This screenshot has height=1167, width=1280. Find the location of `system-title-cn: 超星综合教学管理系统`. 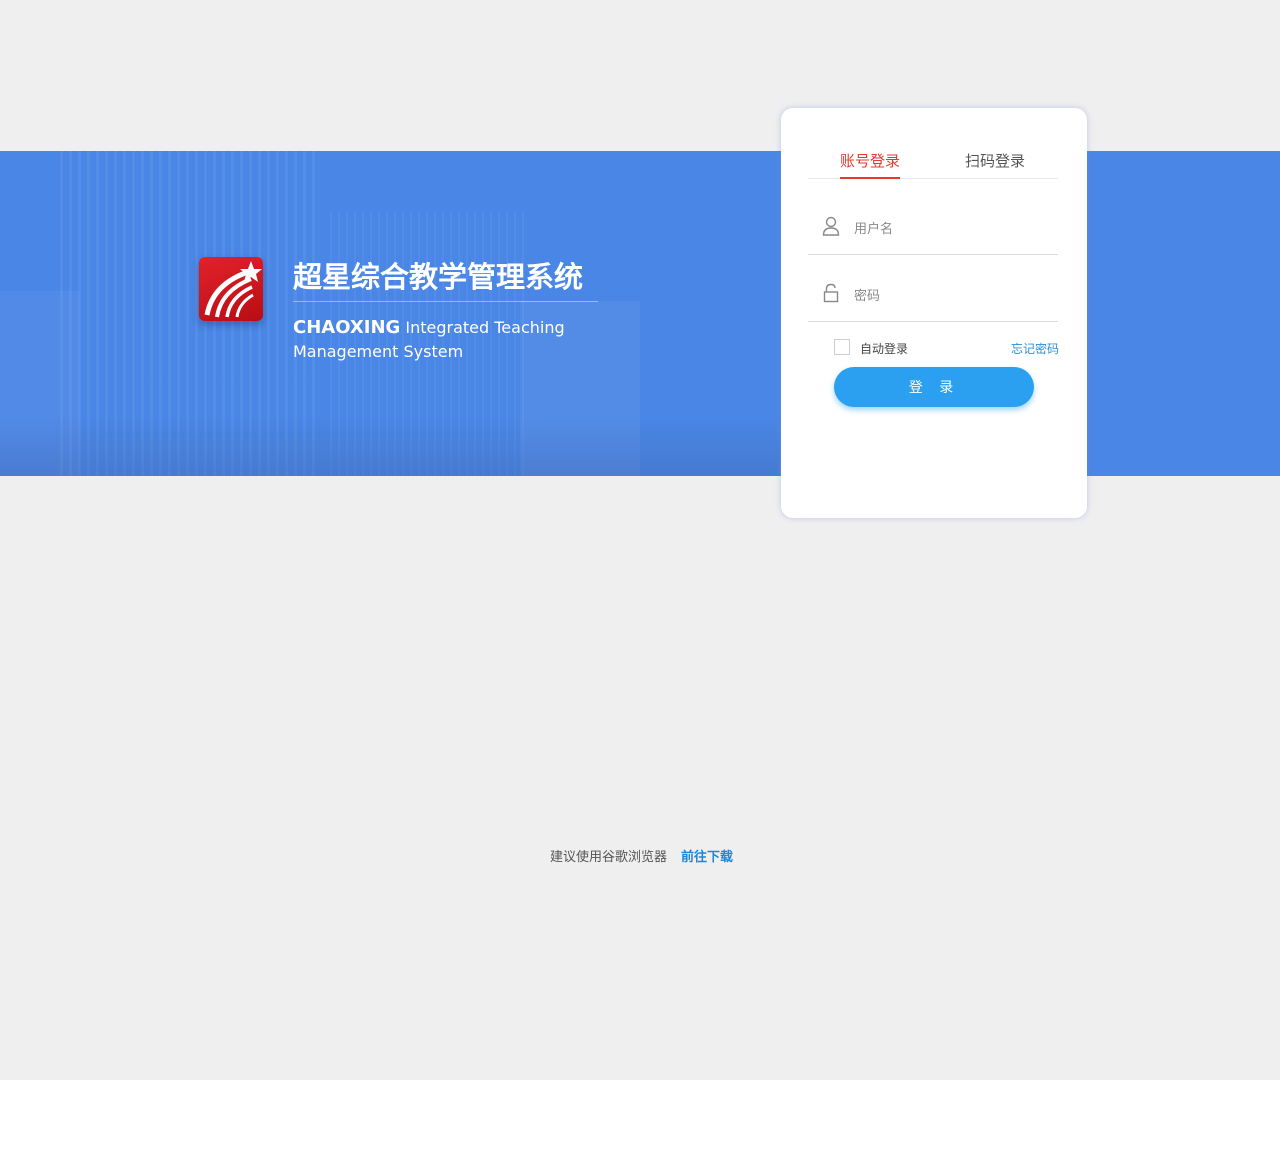

system-title-cn: 超星综合教学管理系统 is located at coordinates (438, 277).